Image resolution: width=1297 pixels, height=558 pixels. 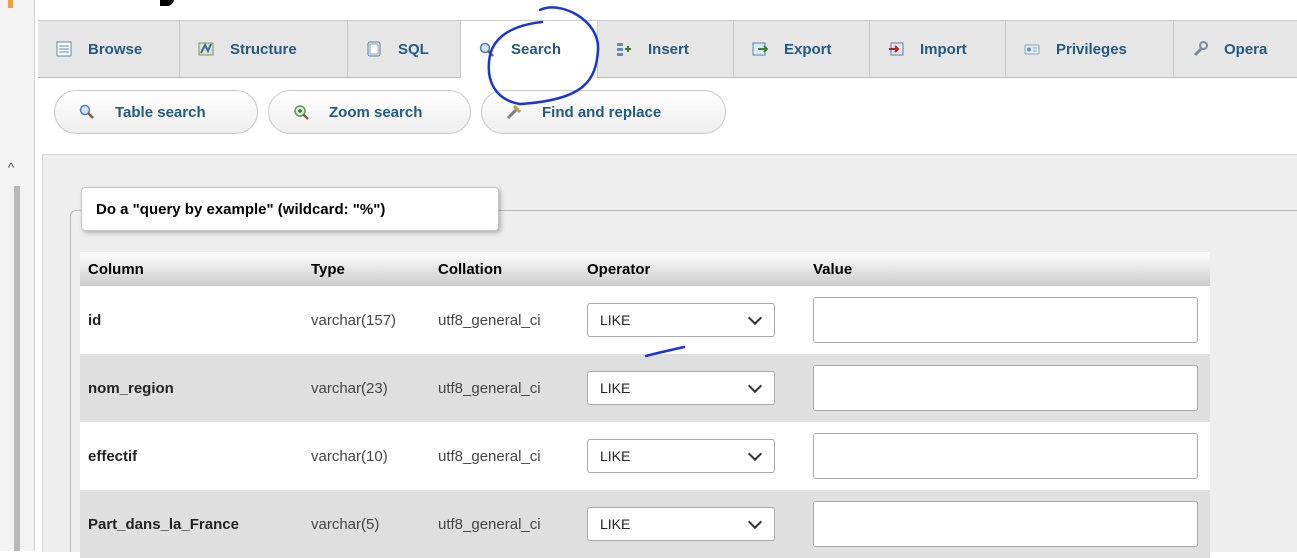 I want to click on find-and-replace-button: Find and replace, so click(x=603, y=112).